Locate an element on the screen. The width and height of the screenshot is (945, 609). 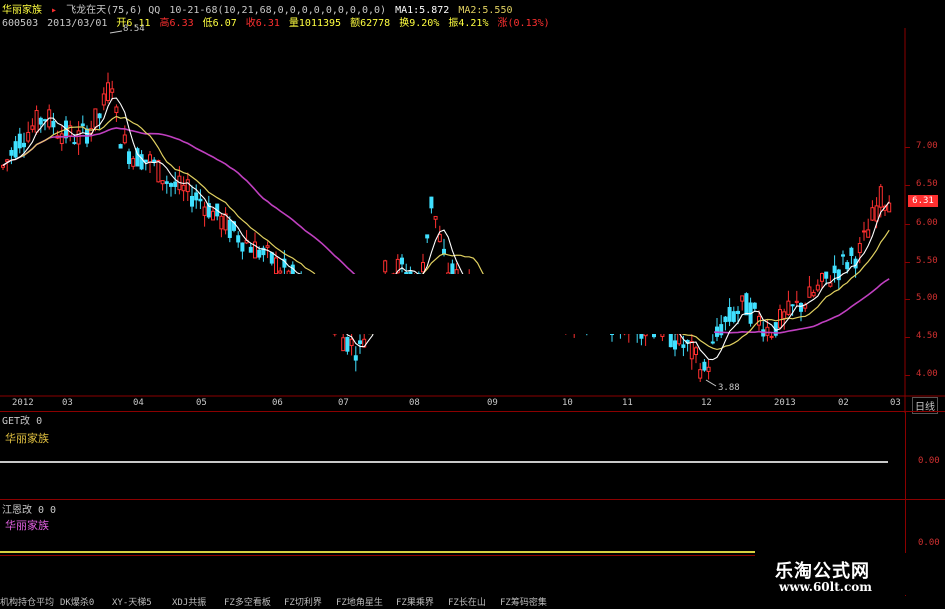
formula-tab: FZ果乘界 is located at coordinates (415, 601).